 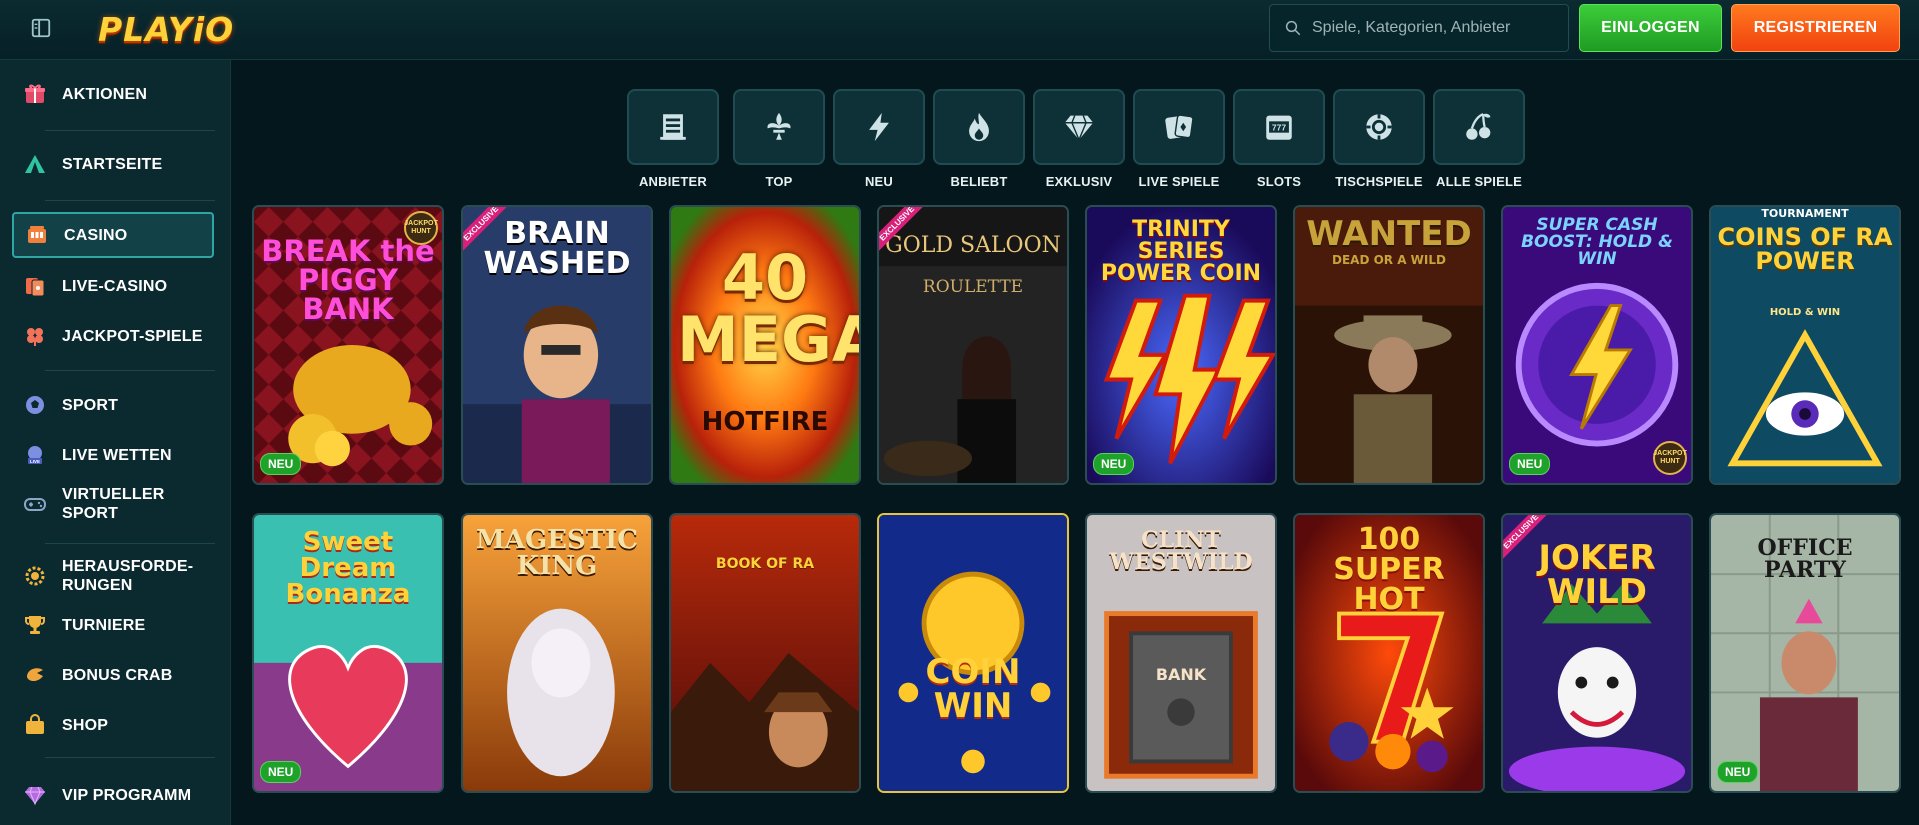 What do you see at coordinates (673, 127) in the screenshot?
I see `provider-icon` at bounding box center [673, 127].